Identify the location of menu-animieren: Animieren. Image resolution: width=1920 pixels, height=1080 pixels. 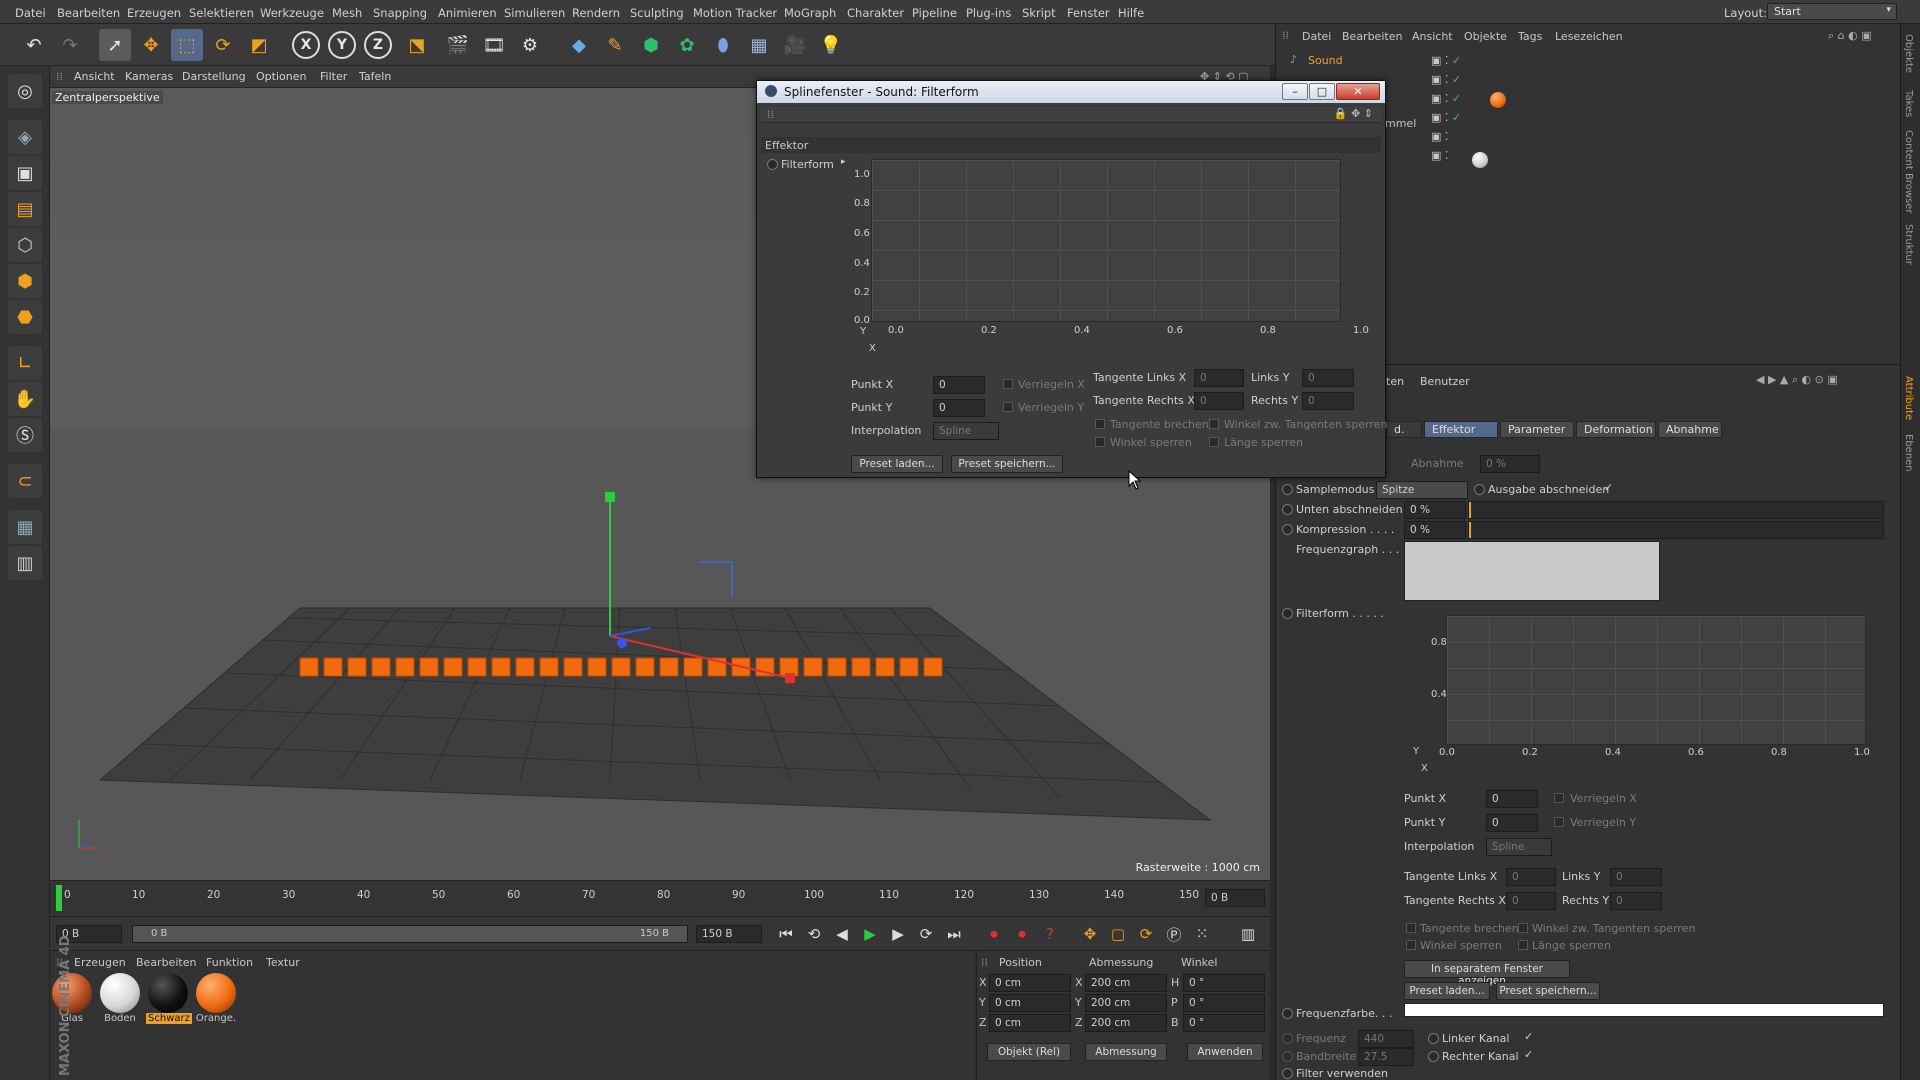
(467, 13).